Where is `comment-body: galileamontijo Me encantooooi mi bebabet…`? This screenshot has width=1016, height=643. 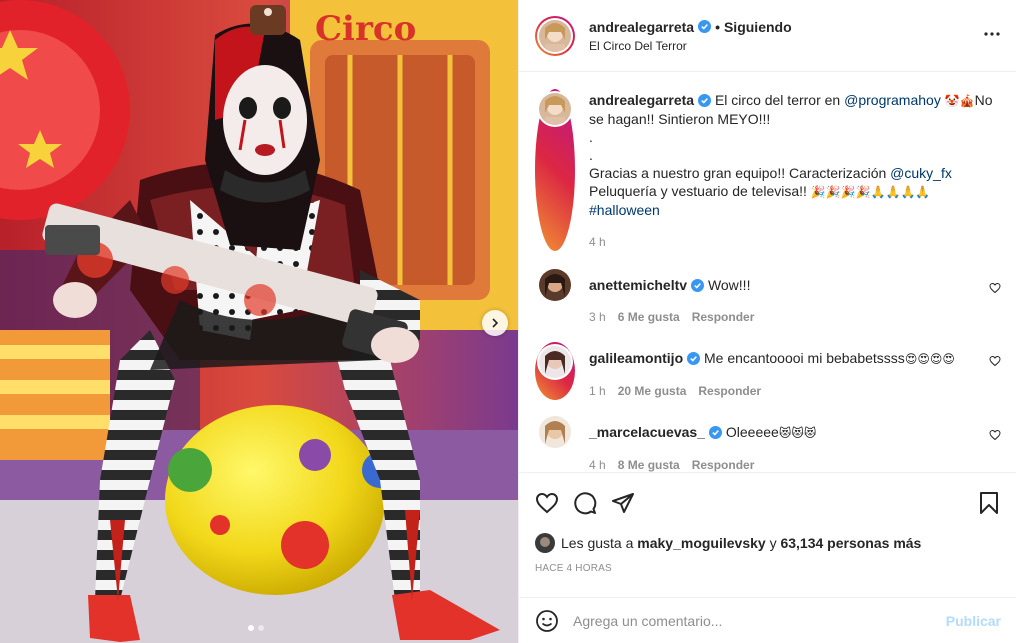 comment-body: galileamontijo Me encantooooi mi bebabet… is located at coordinates (794, 374).